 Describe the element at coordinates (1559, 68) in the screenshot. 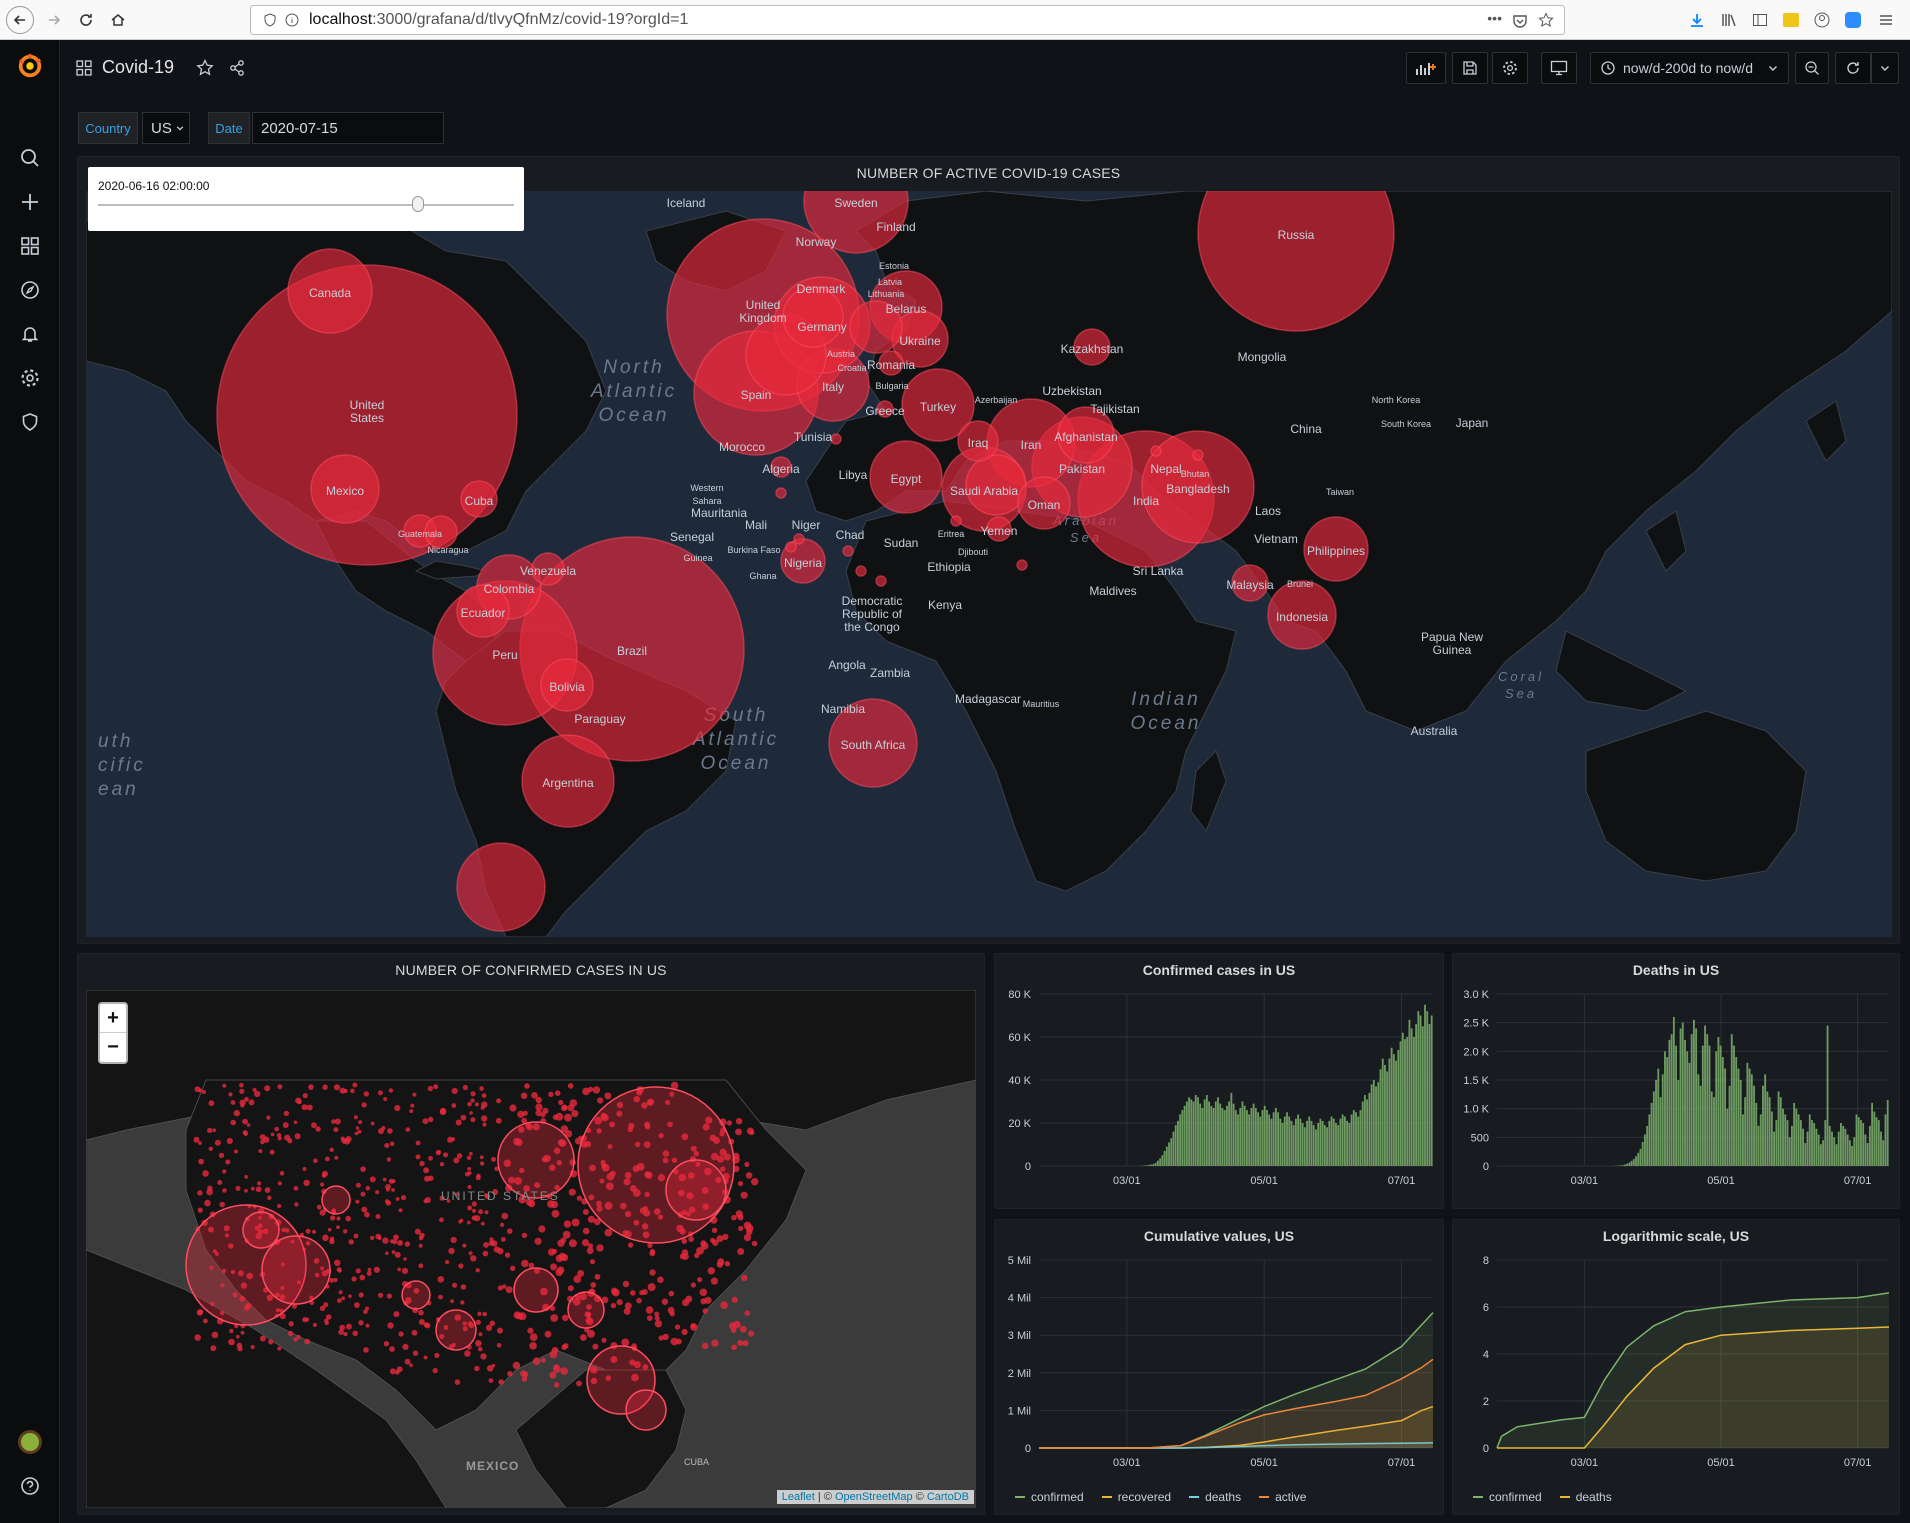

I see `cycle-view-mode-button` at that location.